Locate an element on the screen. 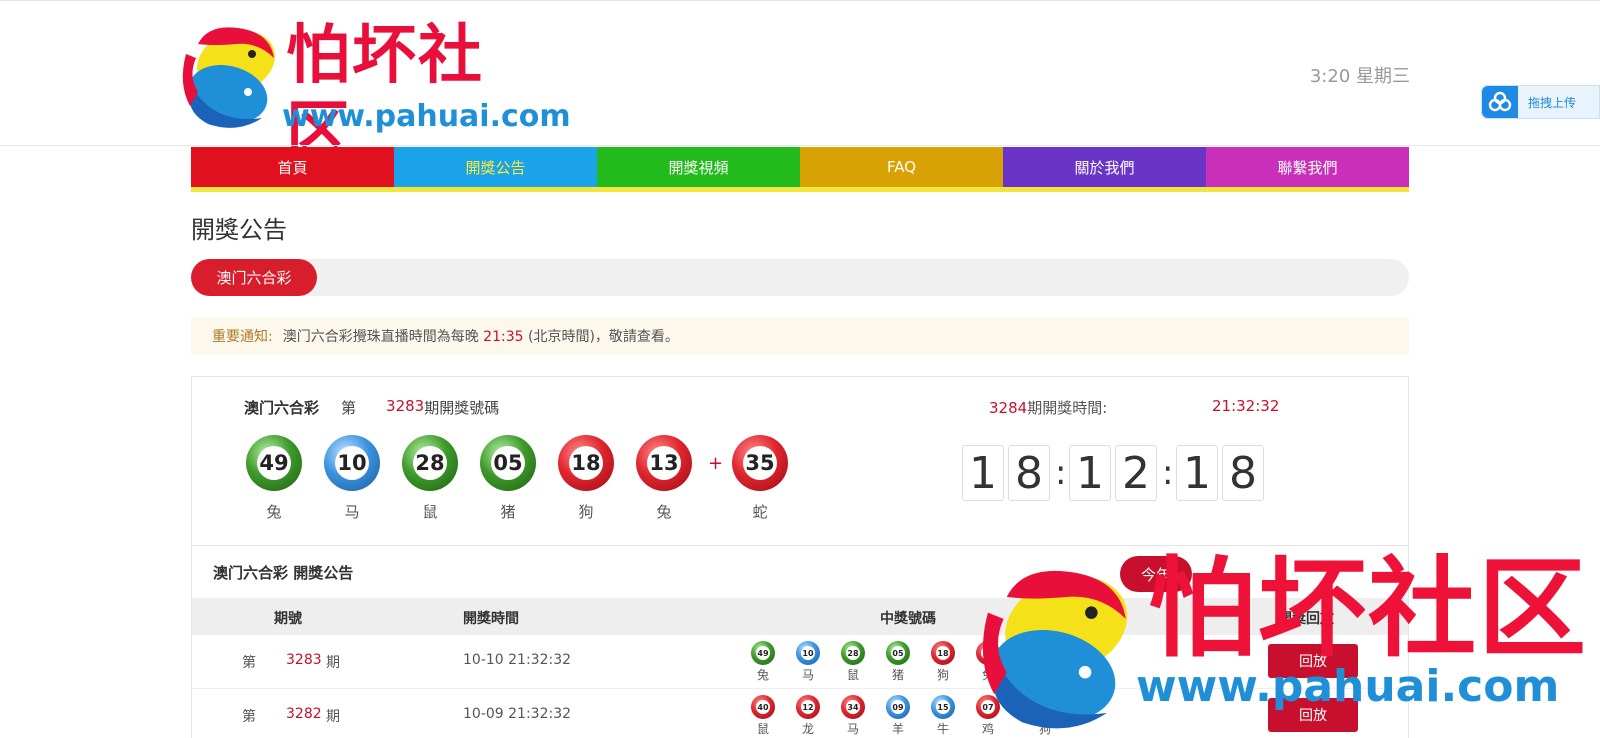 The width and height of the screenshot is (1600, 738). nav-draw-videos: 開獎視頻 is located at coordinates (698, 167).